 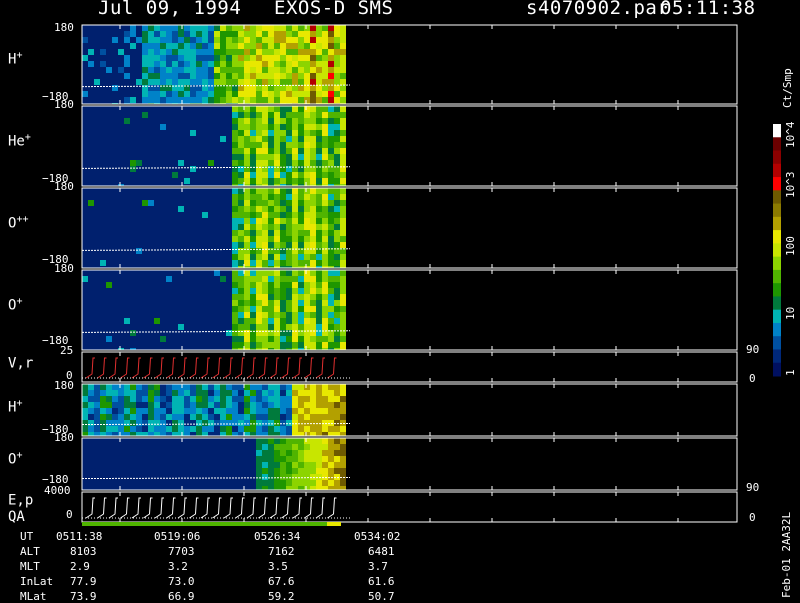 I want to click on colorbar-tick: 10^3, so click(x=790, y=185).